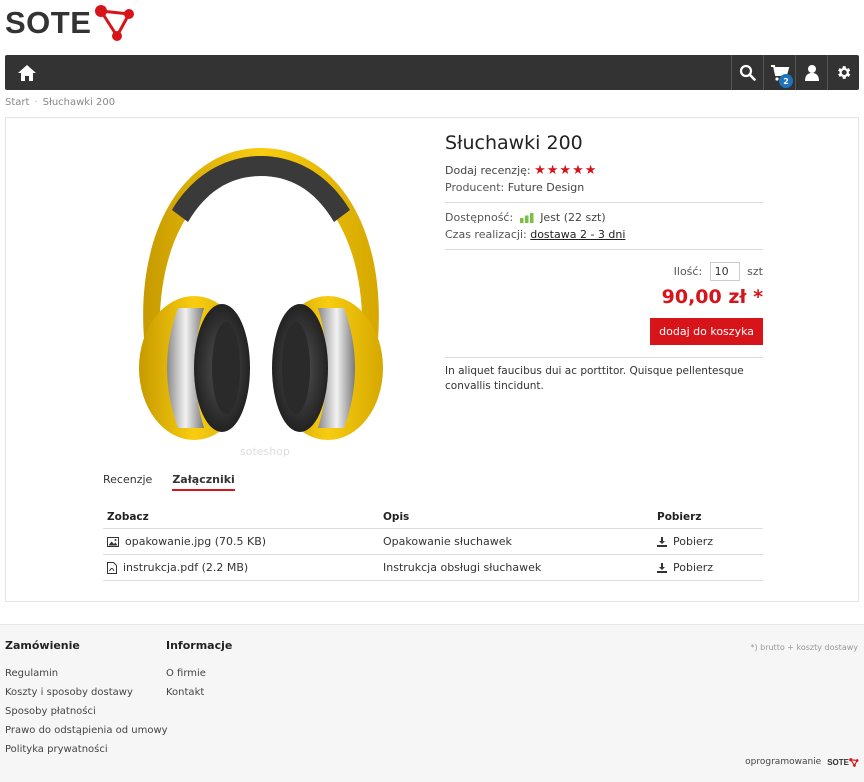  What do you see at coordinates (203, 482) in the screenshot?
I see `tab-attachments: Załączniki` at bounding box center [203, 482].